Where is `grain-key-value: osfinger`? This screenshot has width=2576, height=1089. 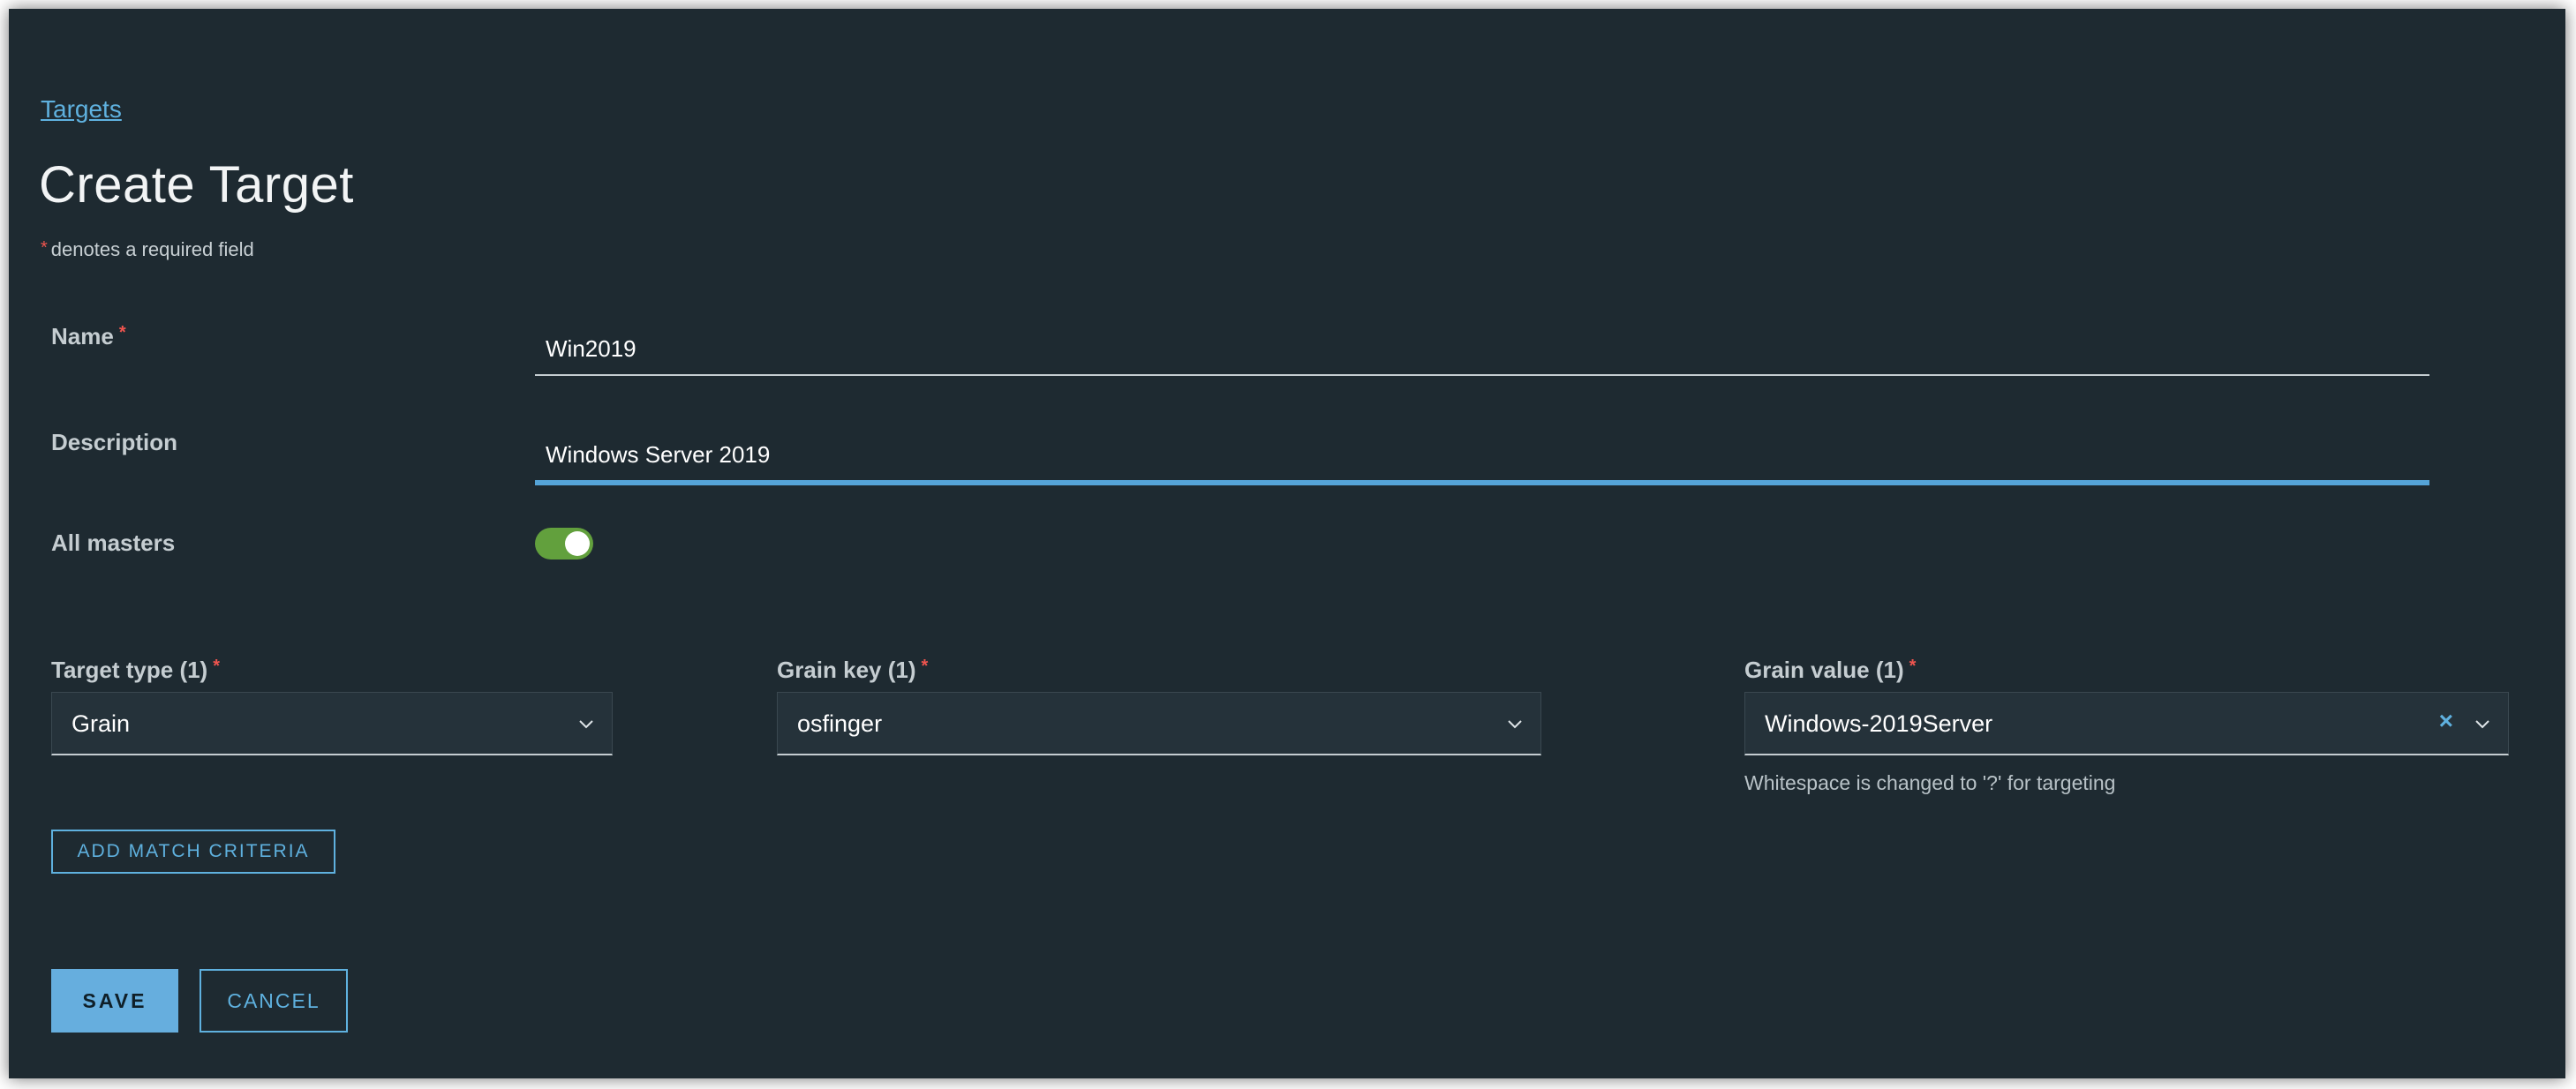 grain-key-value: osfinger is located at coordinates (840, 723).